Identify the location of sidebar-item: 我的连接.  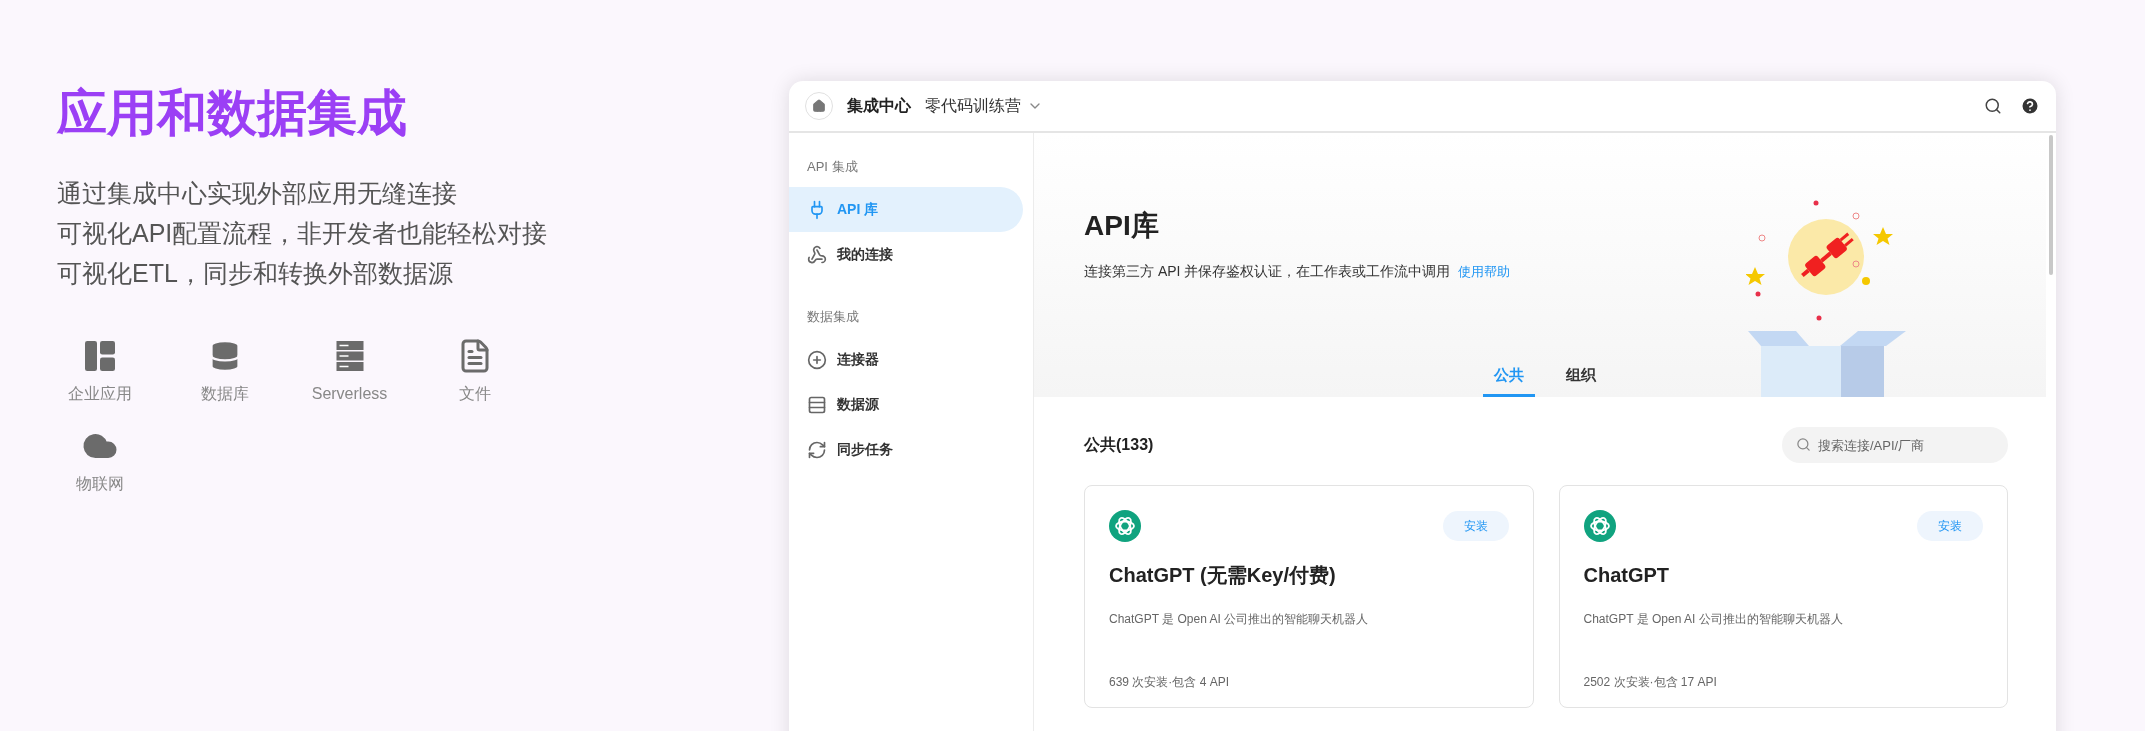
(906, 254).